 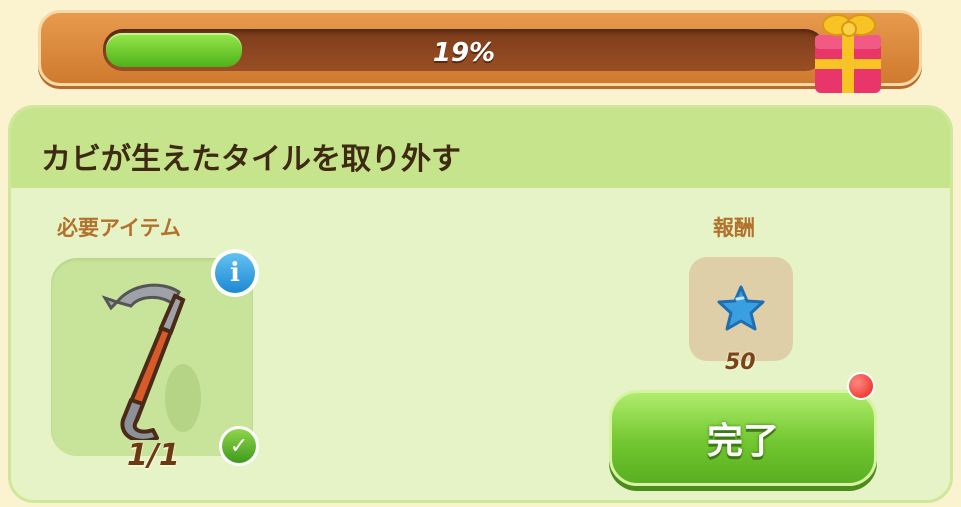 I want to click on quest-title: カビが生えたタイルを取り外す, so click(x=251, y=159).